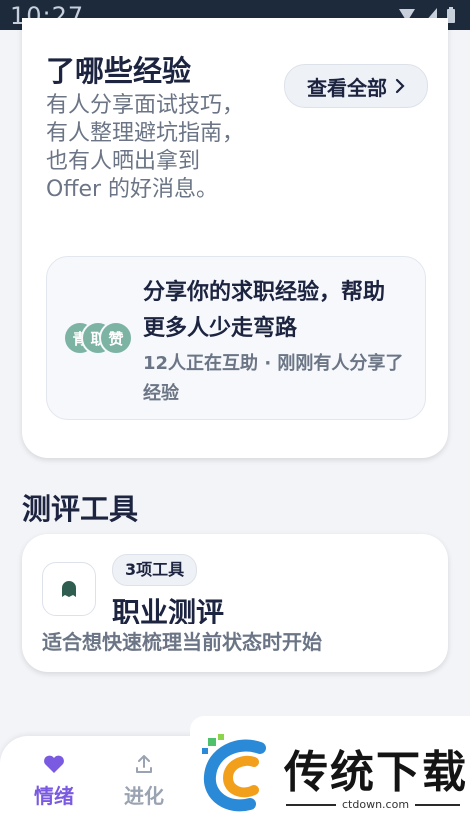 The height and width of the screenshot is (836, 470). What do you see at coordinates (98, 338) in the screenshot?
I see `avatar-group: 青 取 赞` at bounding box center [98, 338].